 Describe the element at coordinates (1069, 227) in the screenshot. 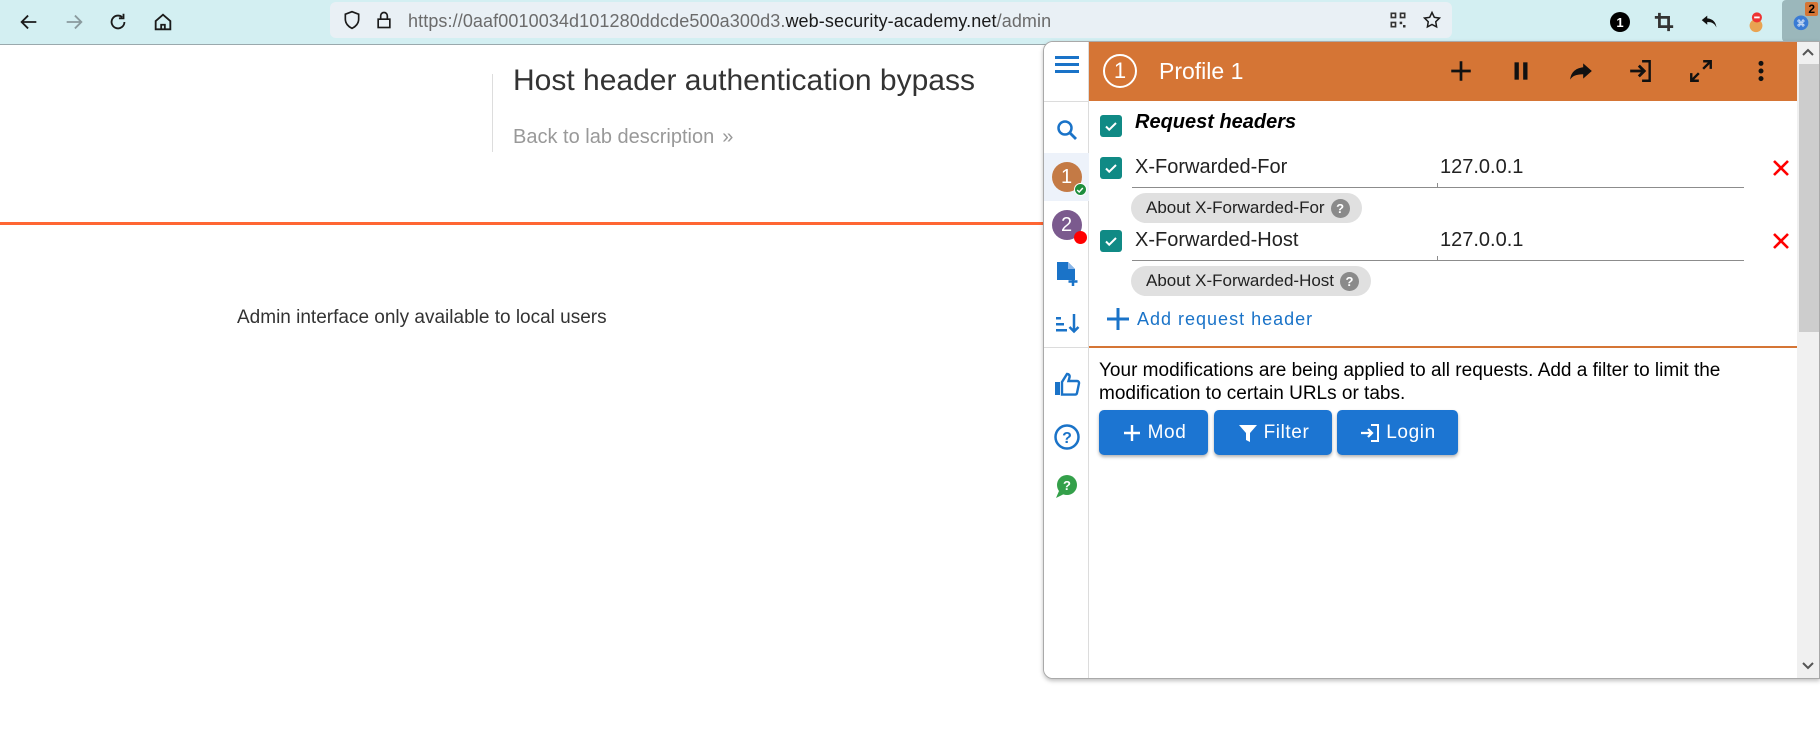

I see `profile-2-avatar: 2` at that location.